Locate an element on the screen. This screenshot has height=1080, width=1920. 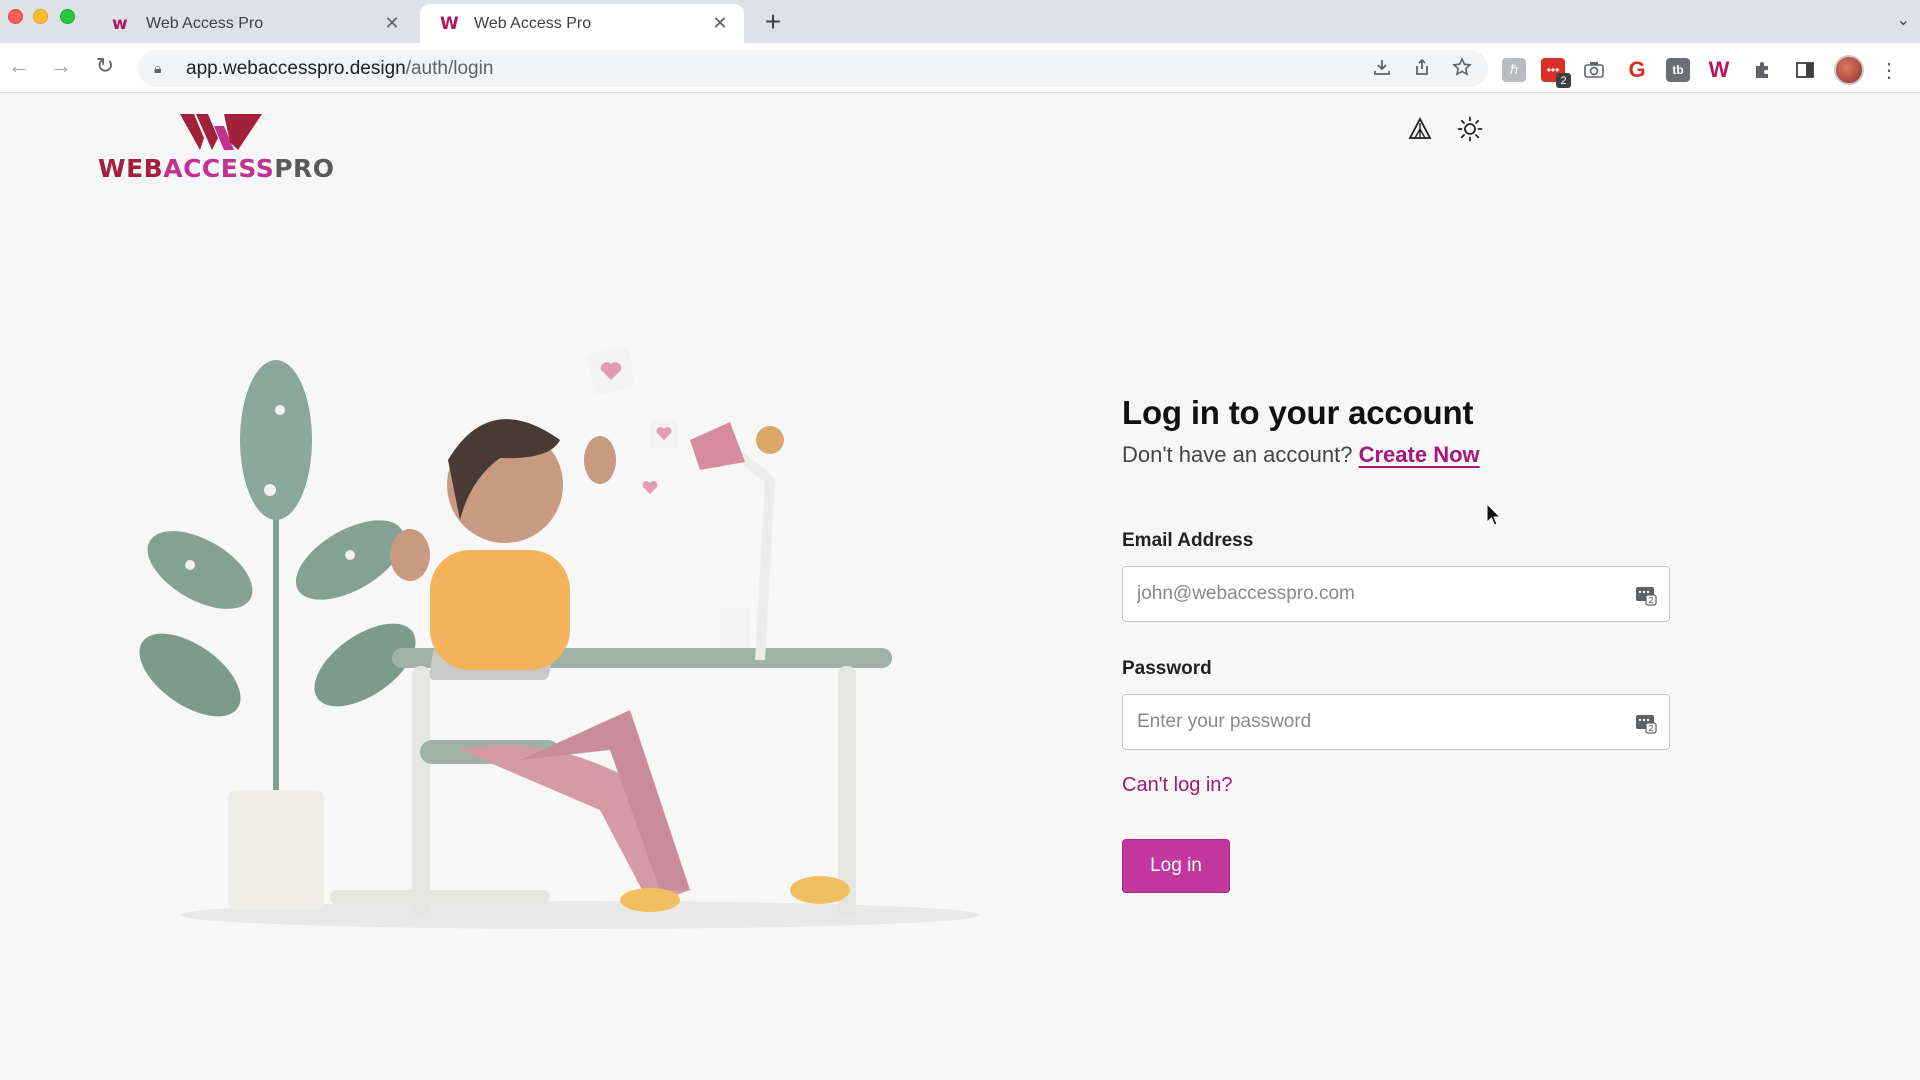
forward-arrow-icon: → is located at coordinates (61, 66).